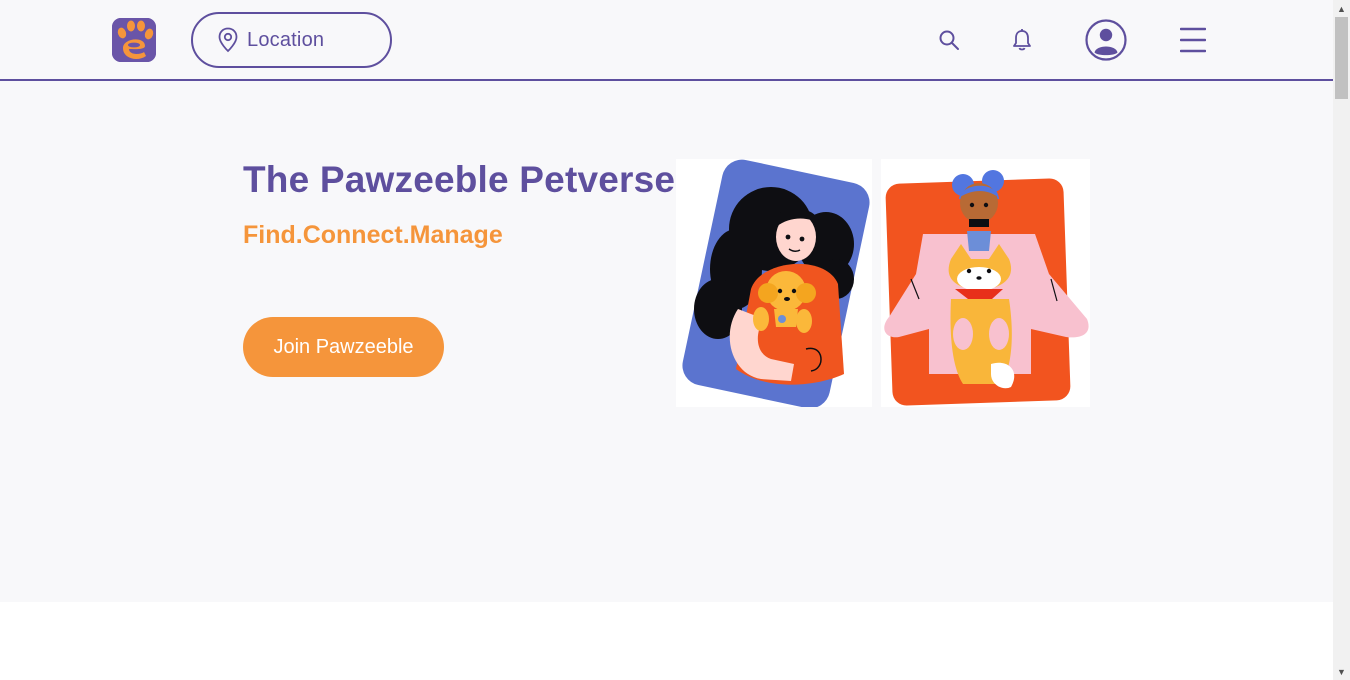 The height and width of the screenshot is (680, 1350). Describe the element at coordinates (286, 39) in the screenshot. I see `location-label: Location` at that location.